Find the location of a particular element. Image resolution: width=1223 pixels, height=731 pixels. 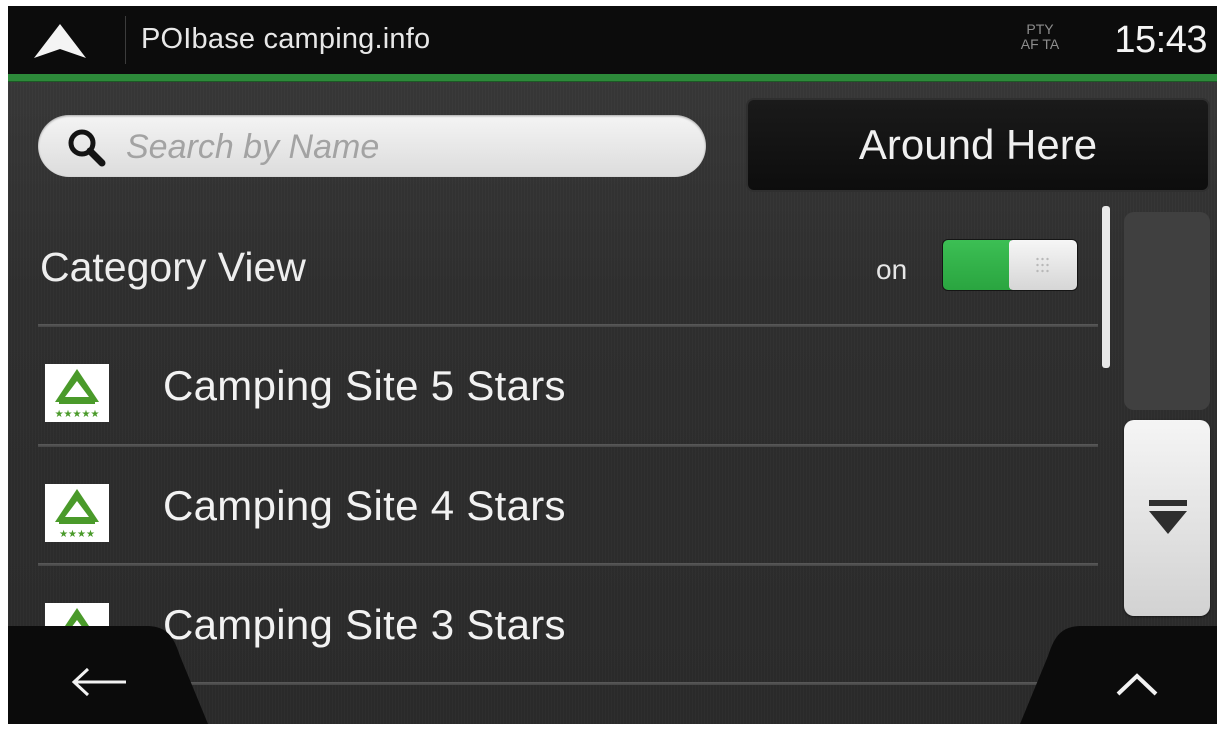

star-rating: ★★★★ is located at coordinates (77, 534).